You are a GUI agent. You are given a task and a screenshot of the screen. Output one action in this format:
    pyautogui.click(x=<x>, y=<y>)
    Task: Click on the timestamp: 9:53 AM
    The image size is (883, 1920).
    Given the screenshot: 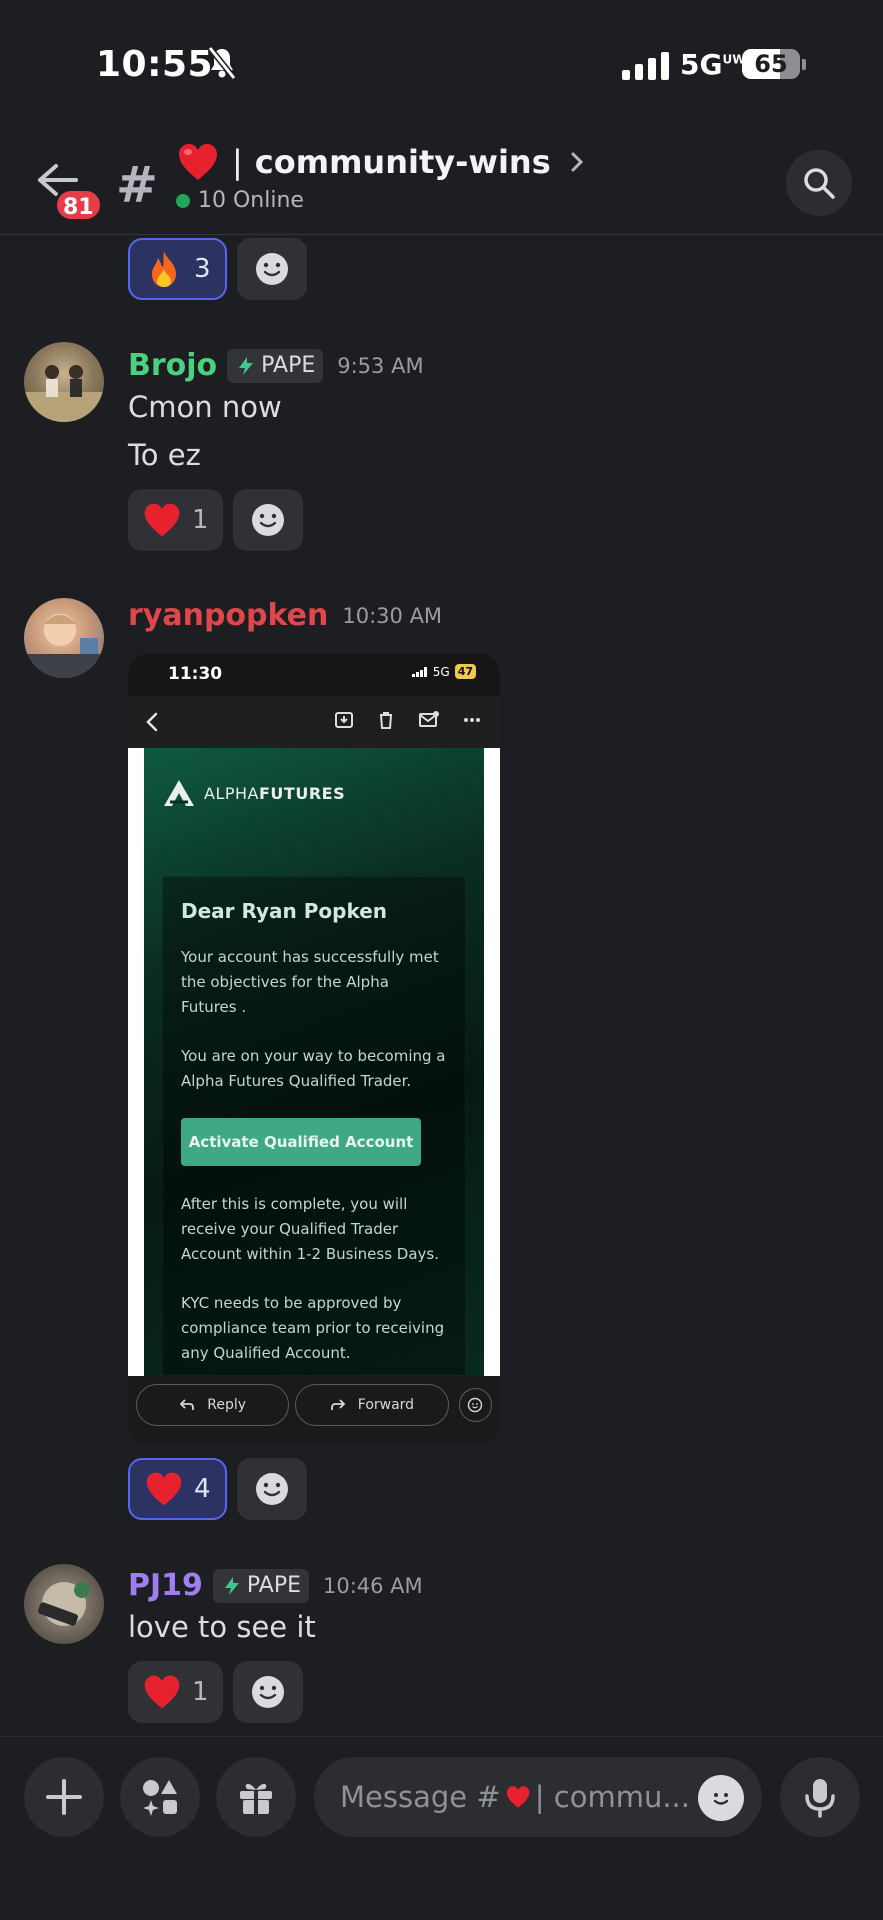 What is the action you would take?
    pyautogui.click(x=380, y=365)
    